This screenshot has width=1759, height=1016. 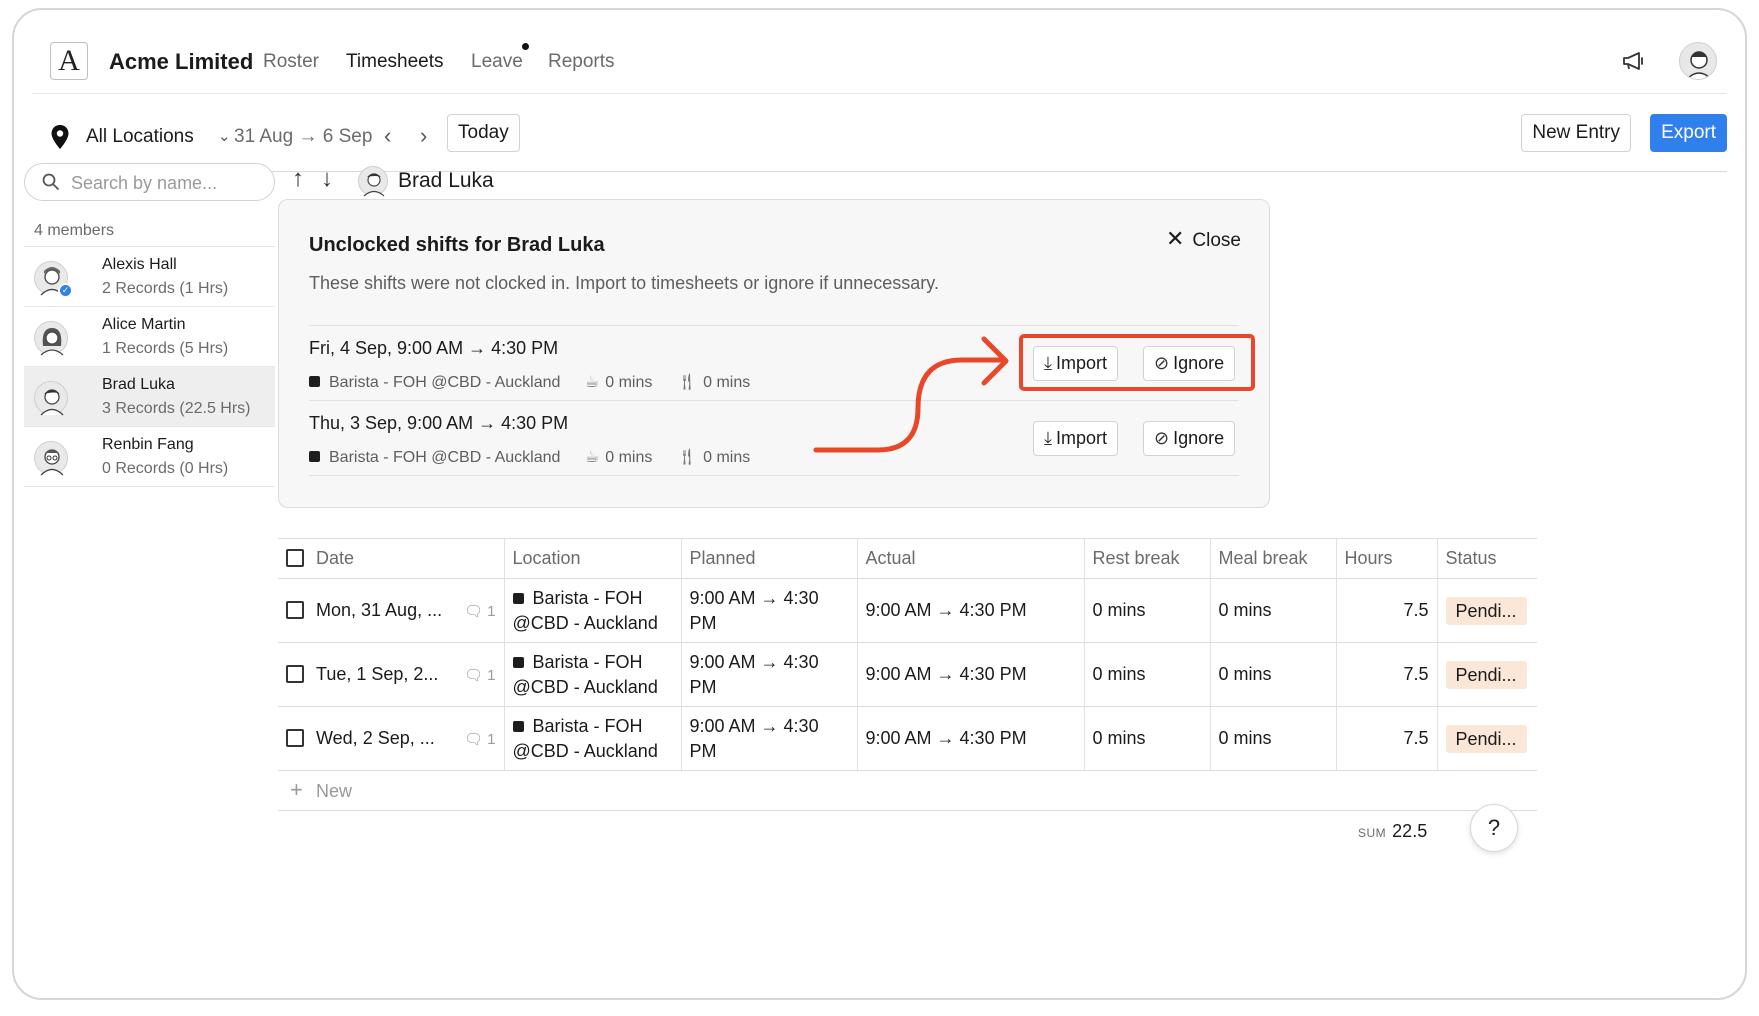 What do you see at coordinates (1634, 61) in the screenshot?
I see `megaphone-icon` at bounding box center [1634, 61].